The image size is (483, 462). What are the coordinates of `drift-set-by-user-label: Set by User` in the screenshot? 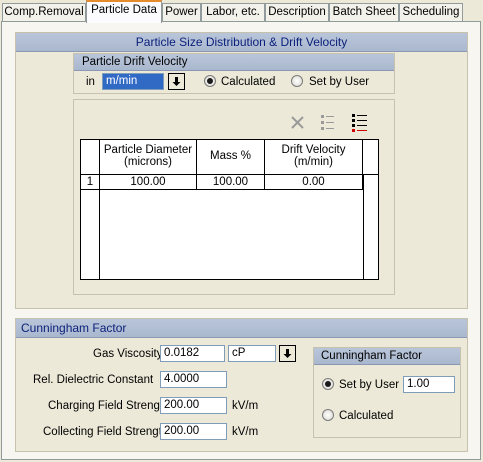 It's located at (339, 82).